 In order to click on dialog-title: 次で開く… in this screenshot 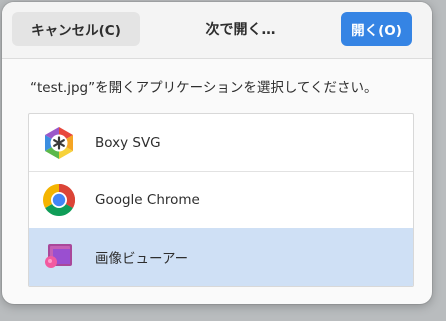, I will do `click(240, 30)`.